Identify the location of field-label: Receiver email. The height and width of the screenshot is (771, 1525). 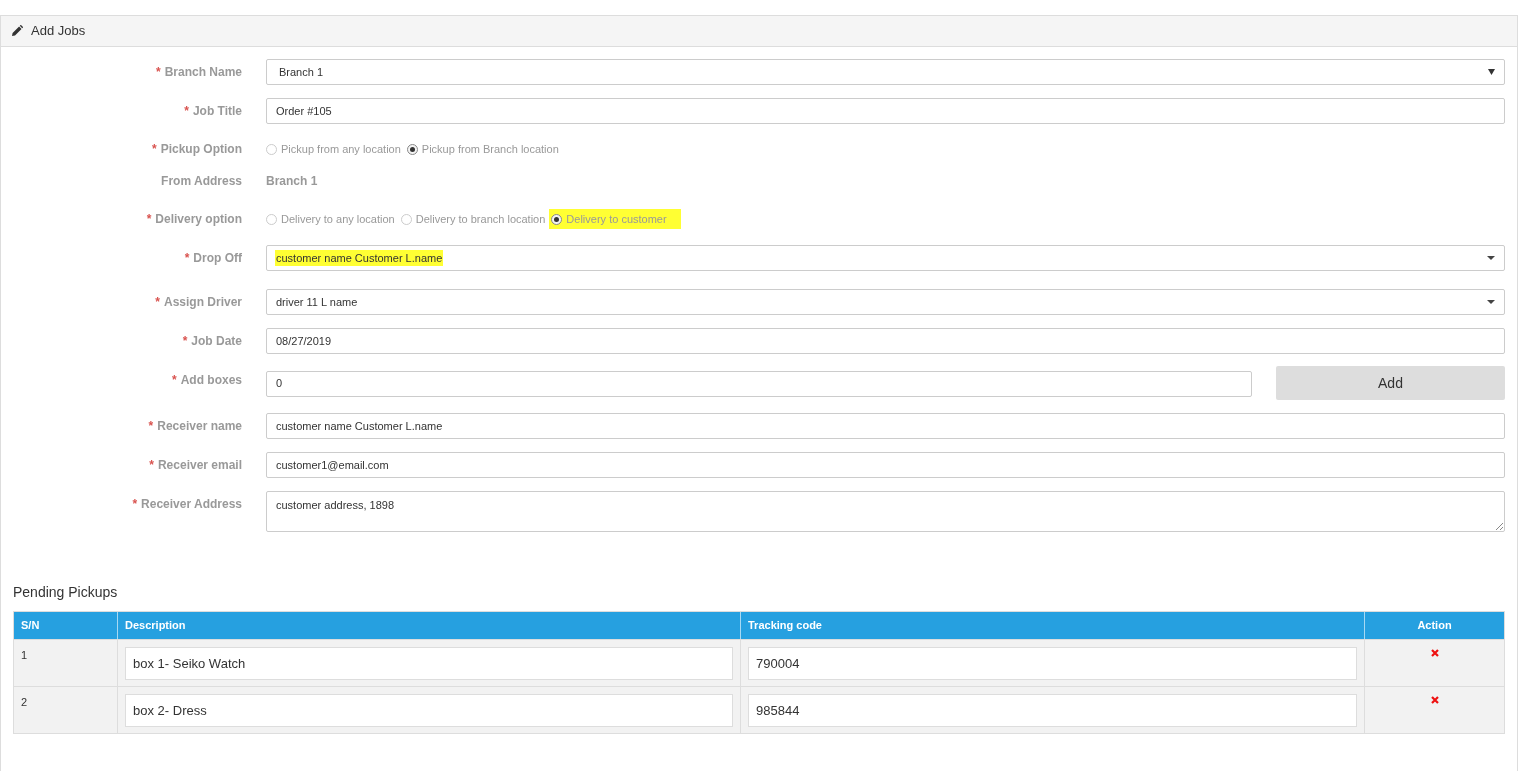
(199, 465).